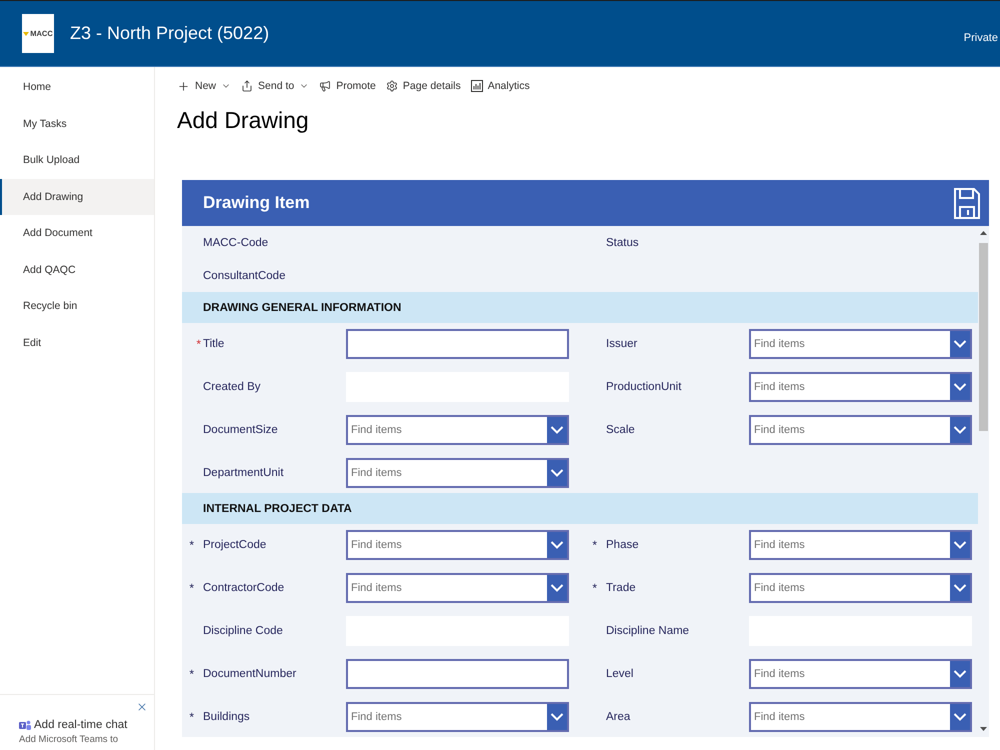 The image size is (1000, 750). Describe the element at coordinates (622, 242) in the screenshot. I see `info-label: Status` at that location.